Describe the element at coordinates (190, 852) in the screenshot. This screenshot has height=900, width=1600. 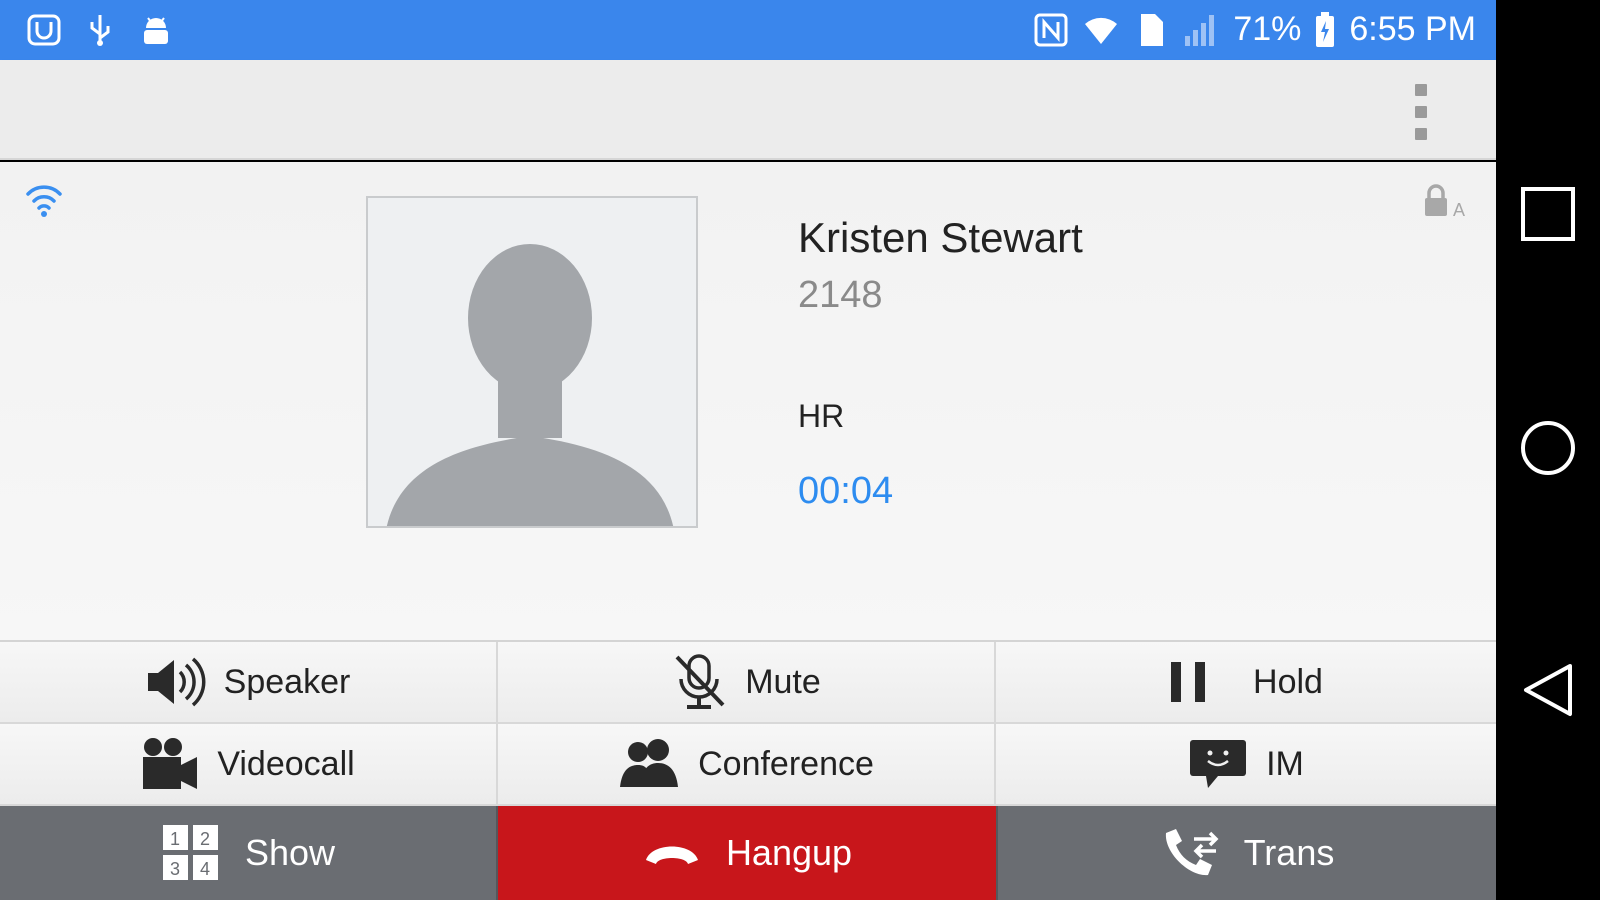
I see `keypad-icon: 1 2 3 4` at that location.